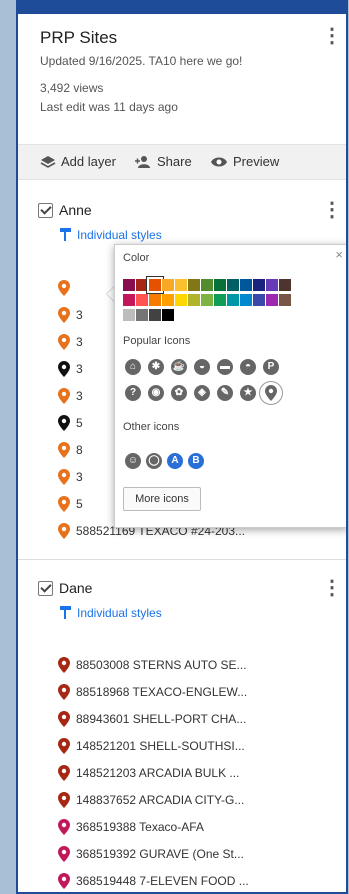  Describe the element at coordinates (110, 294) in the screenshot. I see `popup-arrow` at that location.